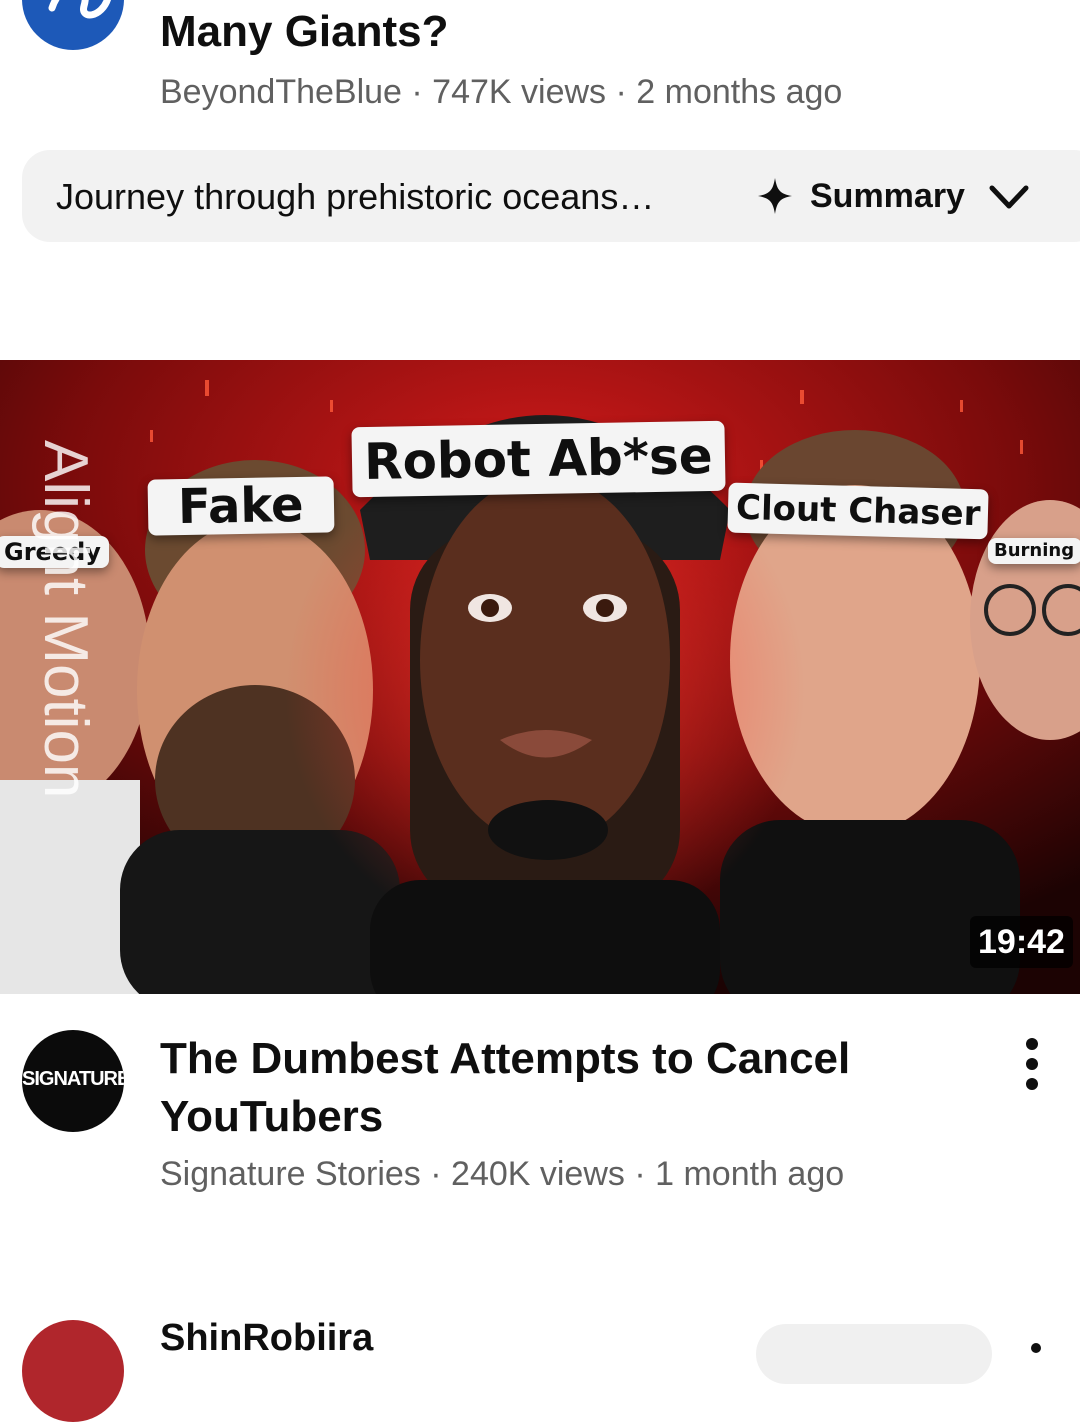  What do you see at coordinates (750, 1174) in the screenshot?
I see `upload-age: 1 month ago` at bounding box center [750, 1174].